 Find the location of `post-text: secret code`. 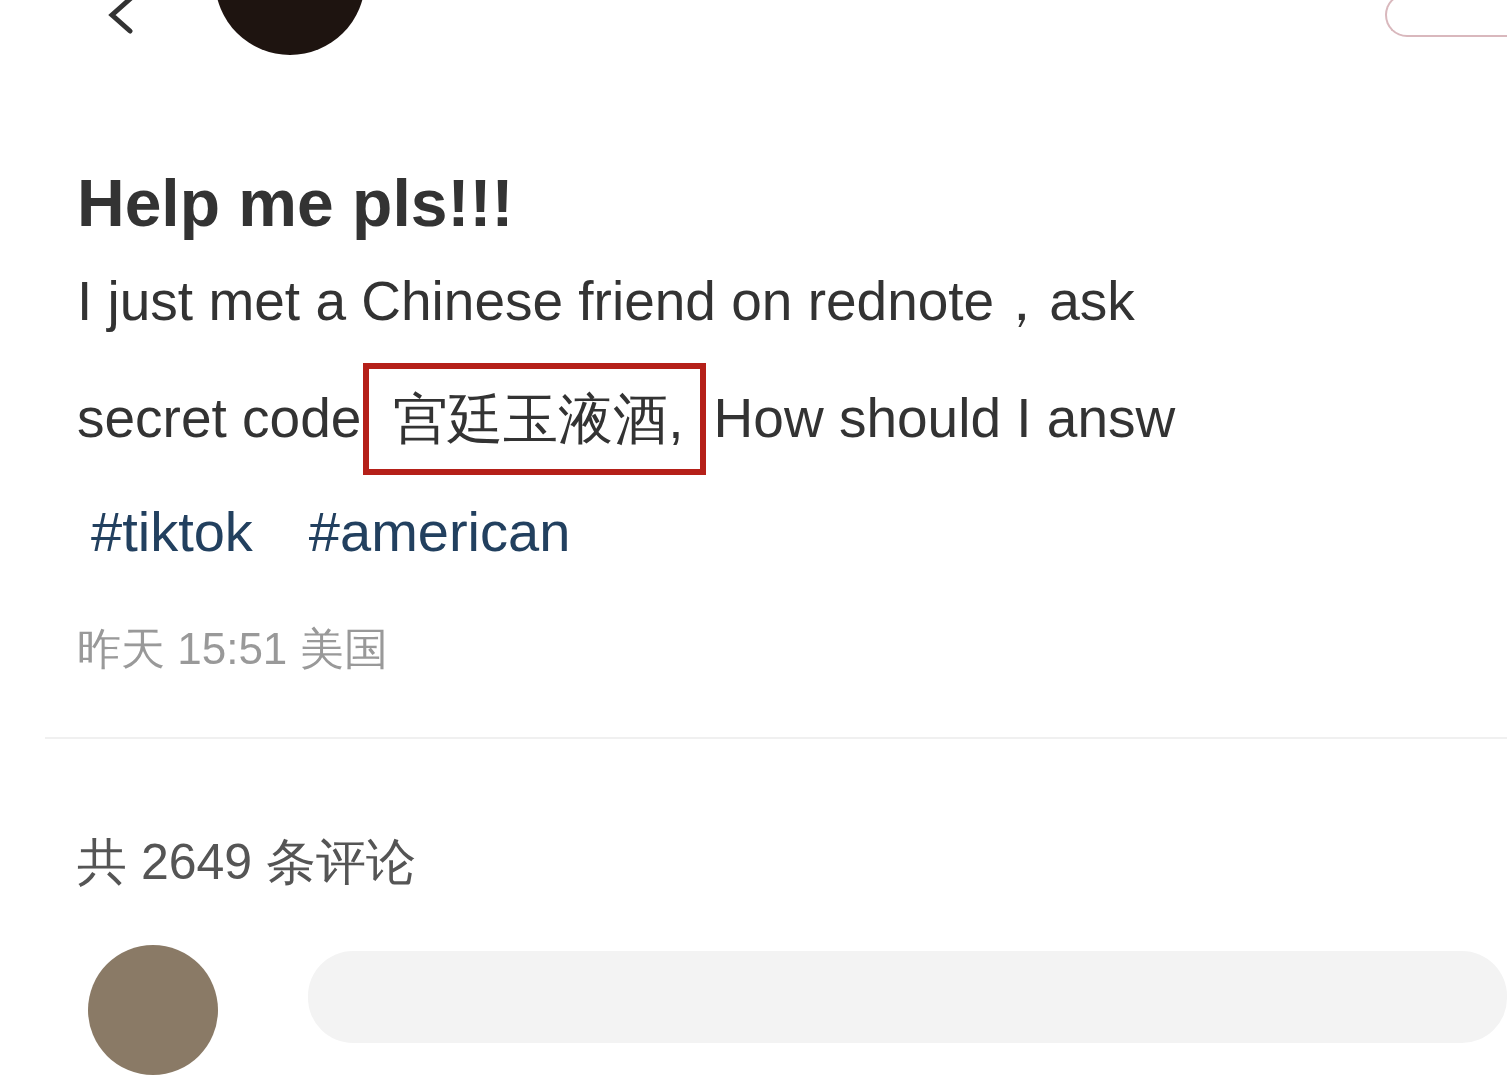

post-text: secret code is located at coordinates (219, 418).